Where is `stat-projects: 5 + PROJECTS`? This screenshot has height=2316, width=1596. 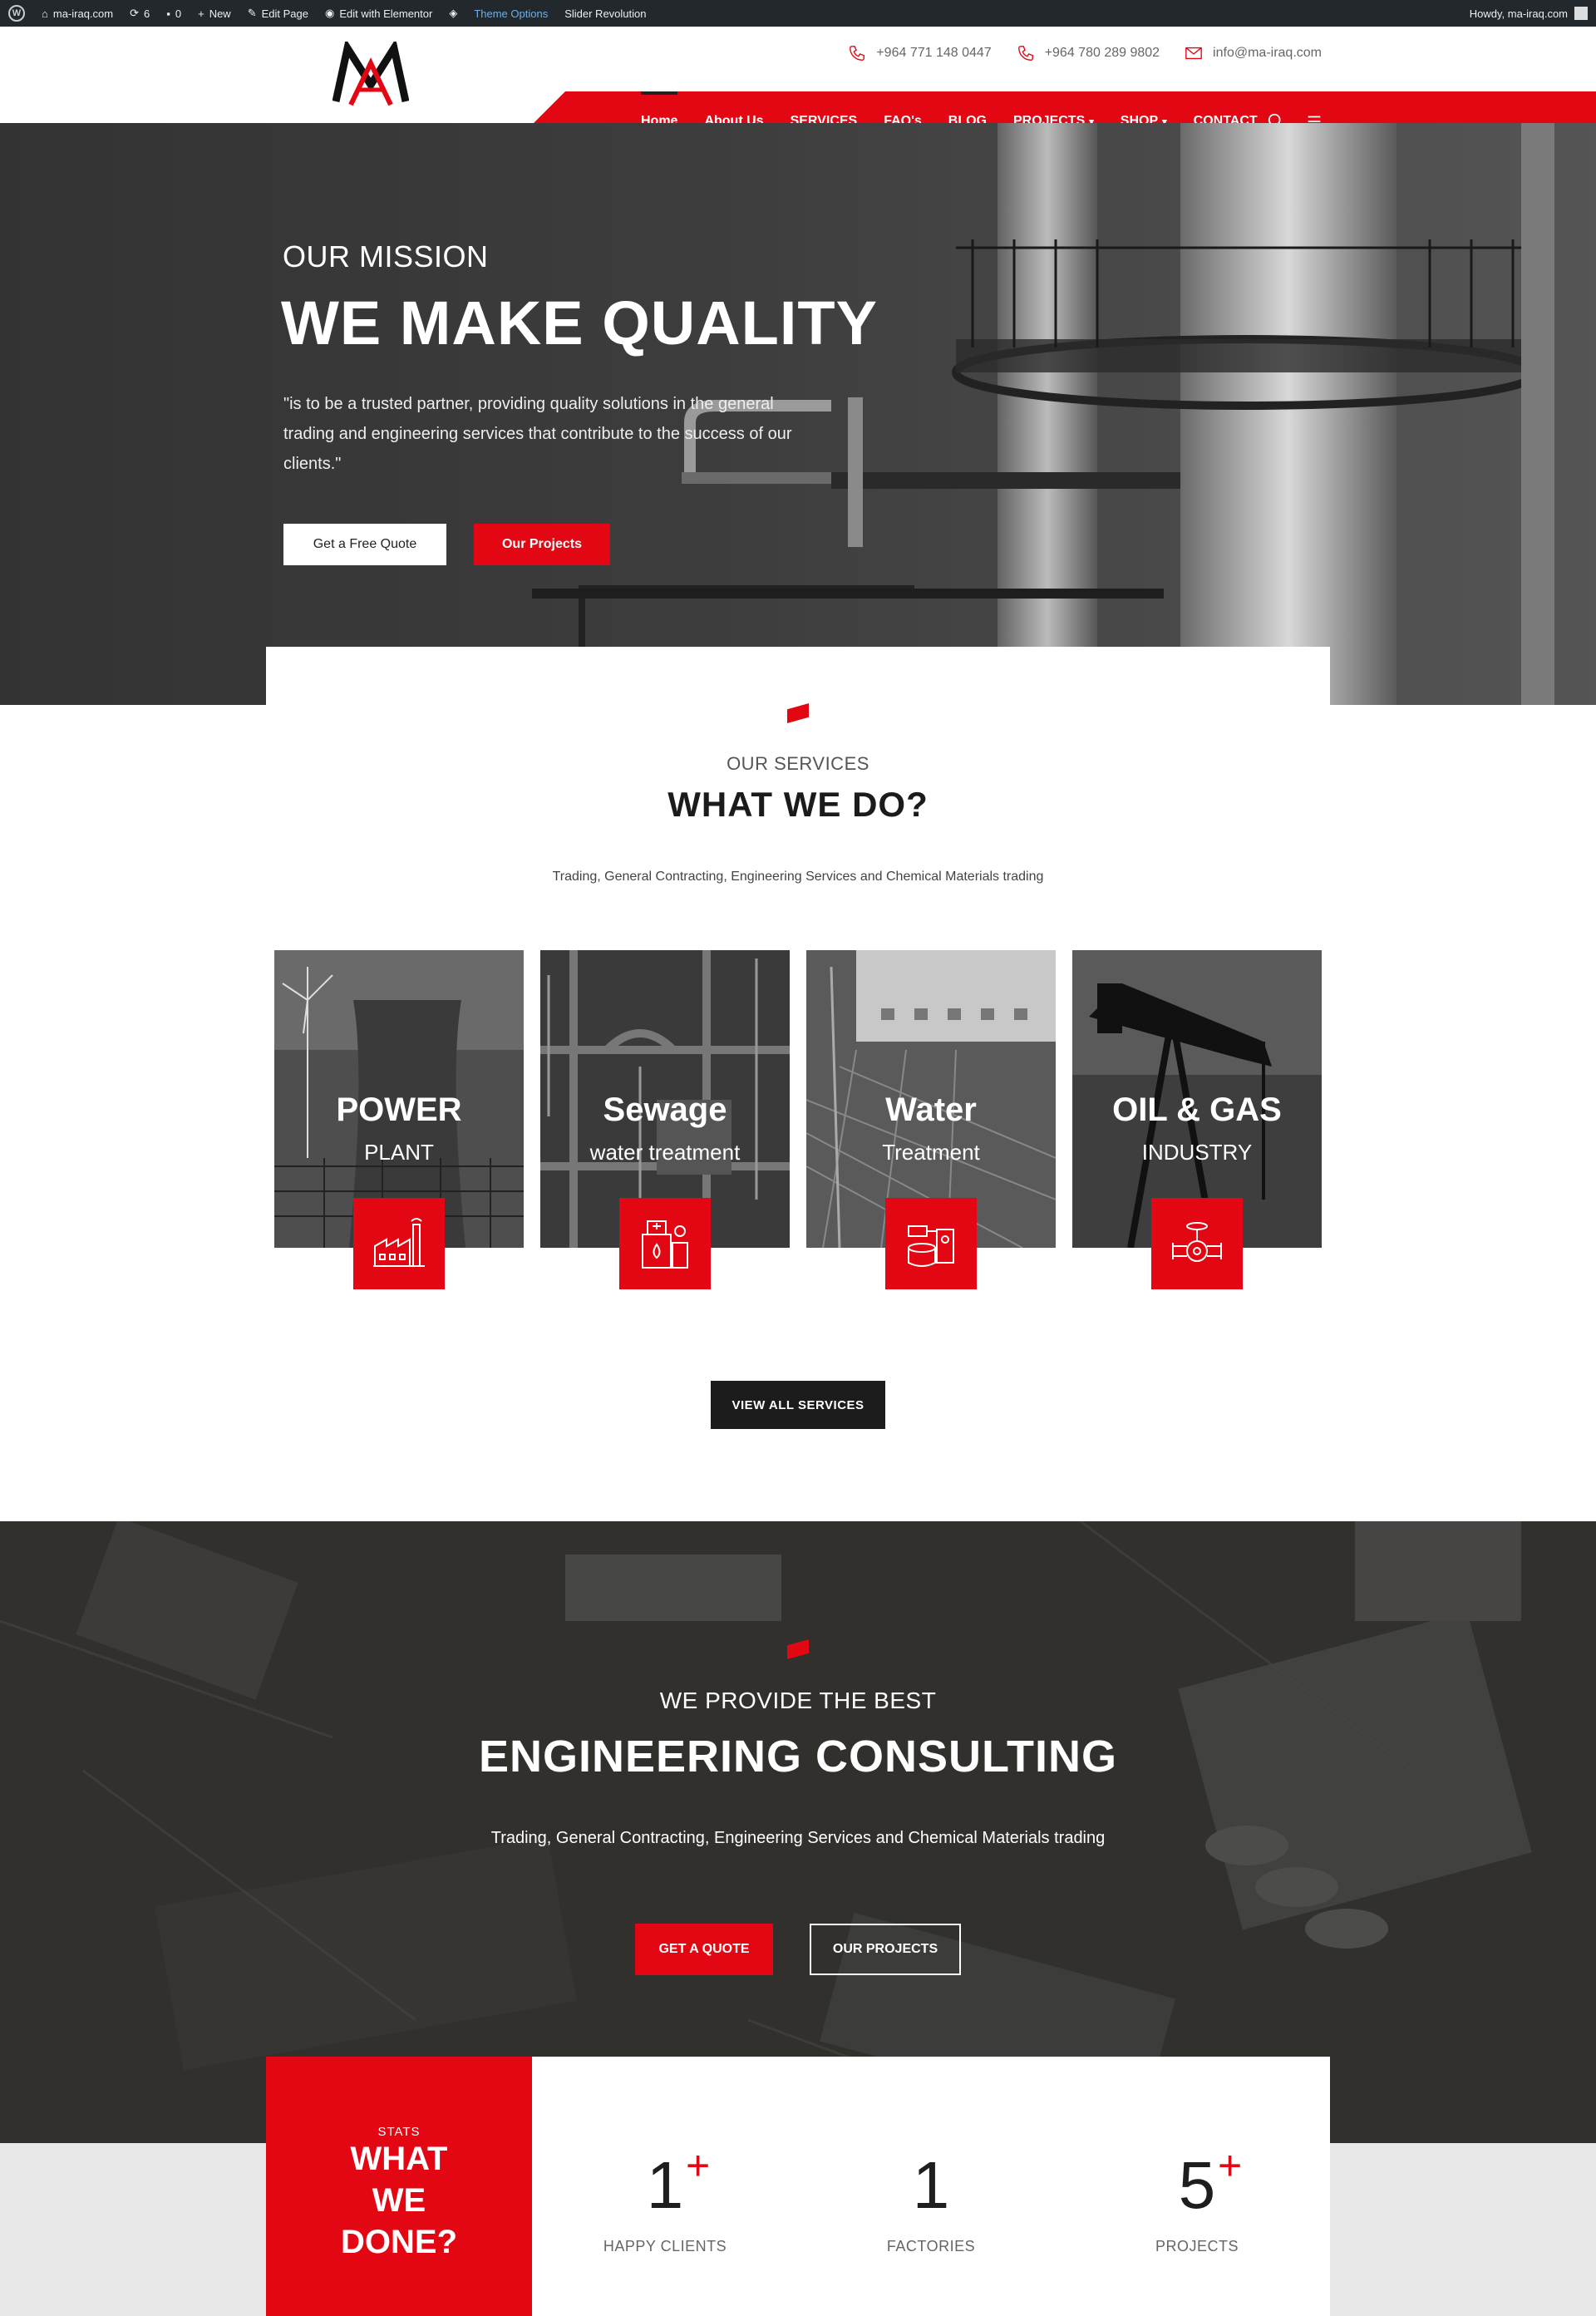
stat-projects: 5 + PROJECTS is located at coordinates (1199, 2198).